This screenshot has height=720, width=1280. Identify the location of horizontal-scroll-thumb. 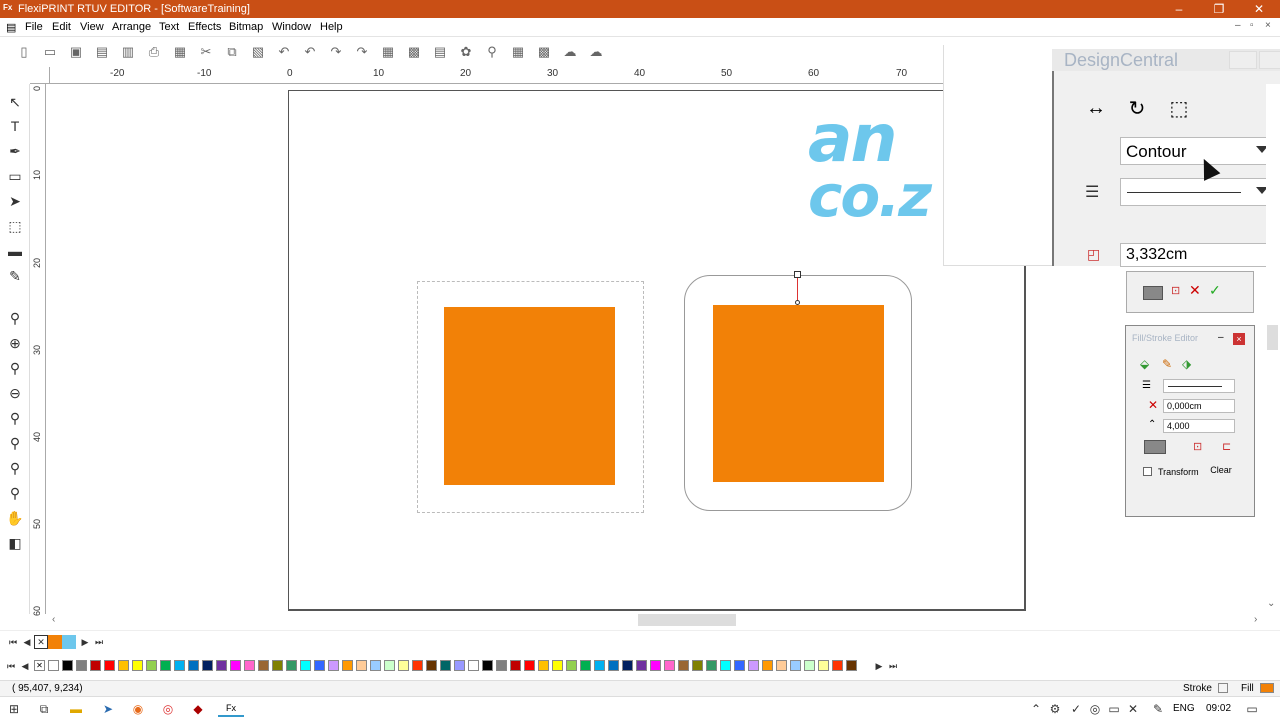
(687, 620).